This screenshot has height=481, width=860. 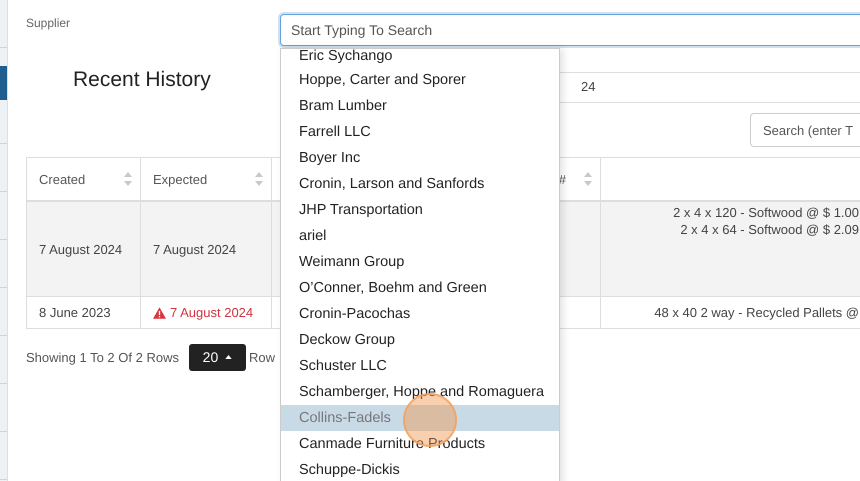 I want to click on dropdown-option: Cronin-Pacochas, so click(x=420, y=314).